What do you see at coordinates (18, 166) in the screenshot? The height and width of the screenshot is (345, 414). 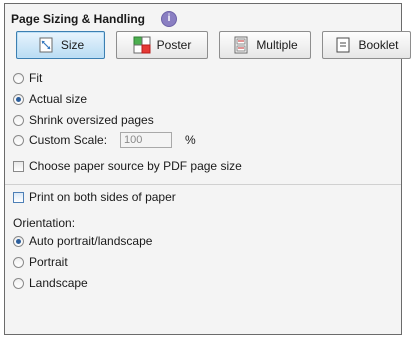 I see `paper-source-checkbox` at bounding box center [18, 166].